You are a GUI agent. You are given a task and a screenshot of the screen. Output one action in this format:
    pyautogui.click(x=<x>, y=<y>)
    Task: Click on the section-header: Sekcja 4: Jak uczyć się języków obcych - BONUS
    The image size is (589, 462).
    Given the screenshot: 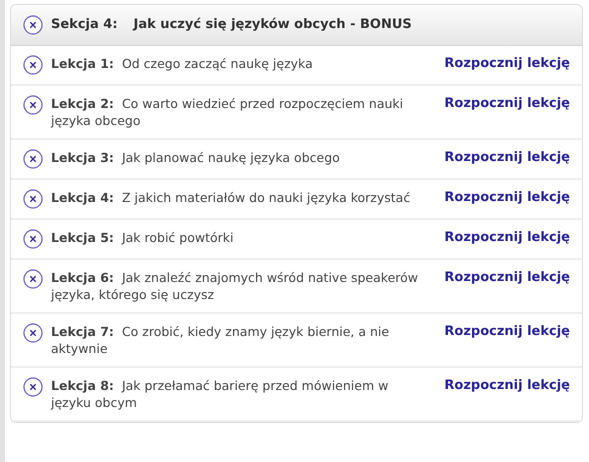 What is the action you would take?
    pyautogui.click(x=296, y=25)
    